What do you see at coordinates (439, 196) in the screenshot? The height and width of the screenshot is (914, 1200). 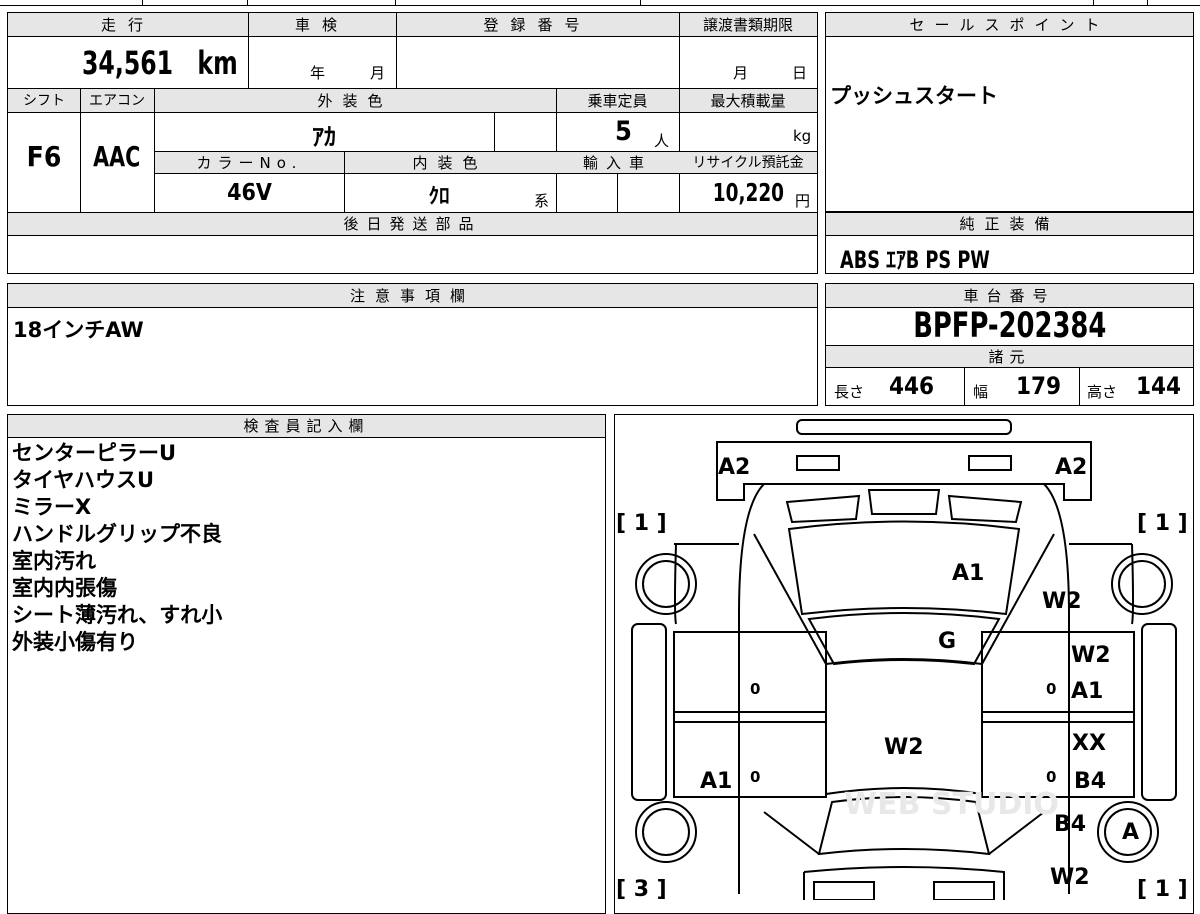 I see `interior-color-value: ｸﾛ` at bounding box center [439, 196].